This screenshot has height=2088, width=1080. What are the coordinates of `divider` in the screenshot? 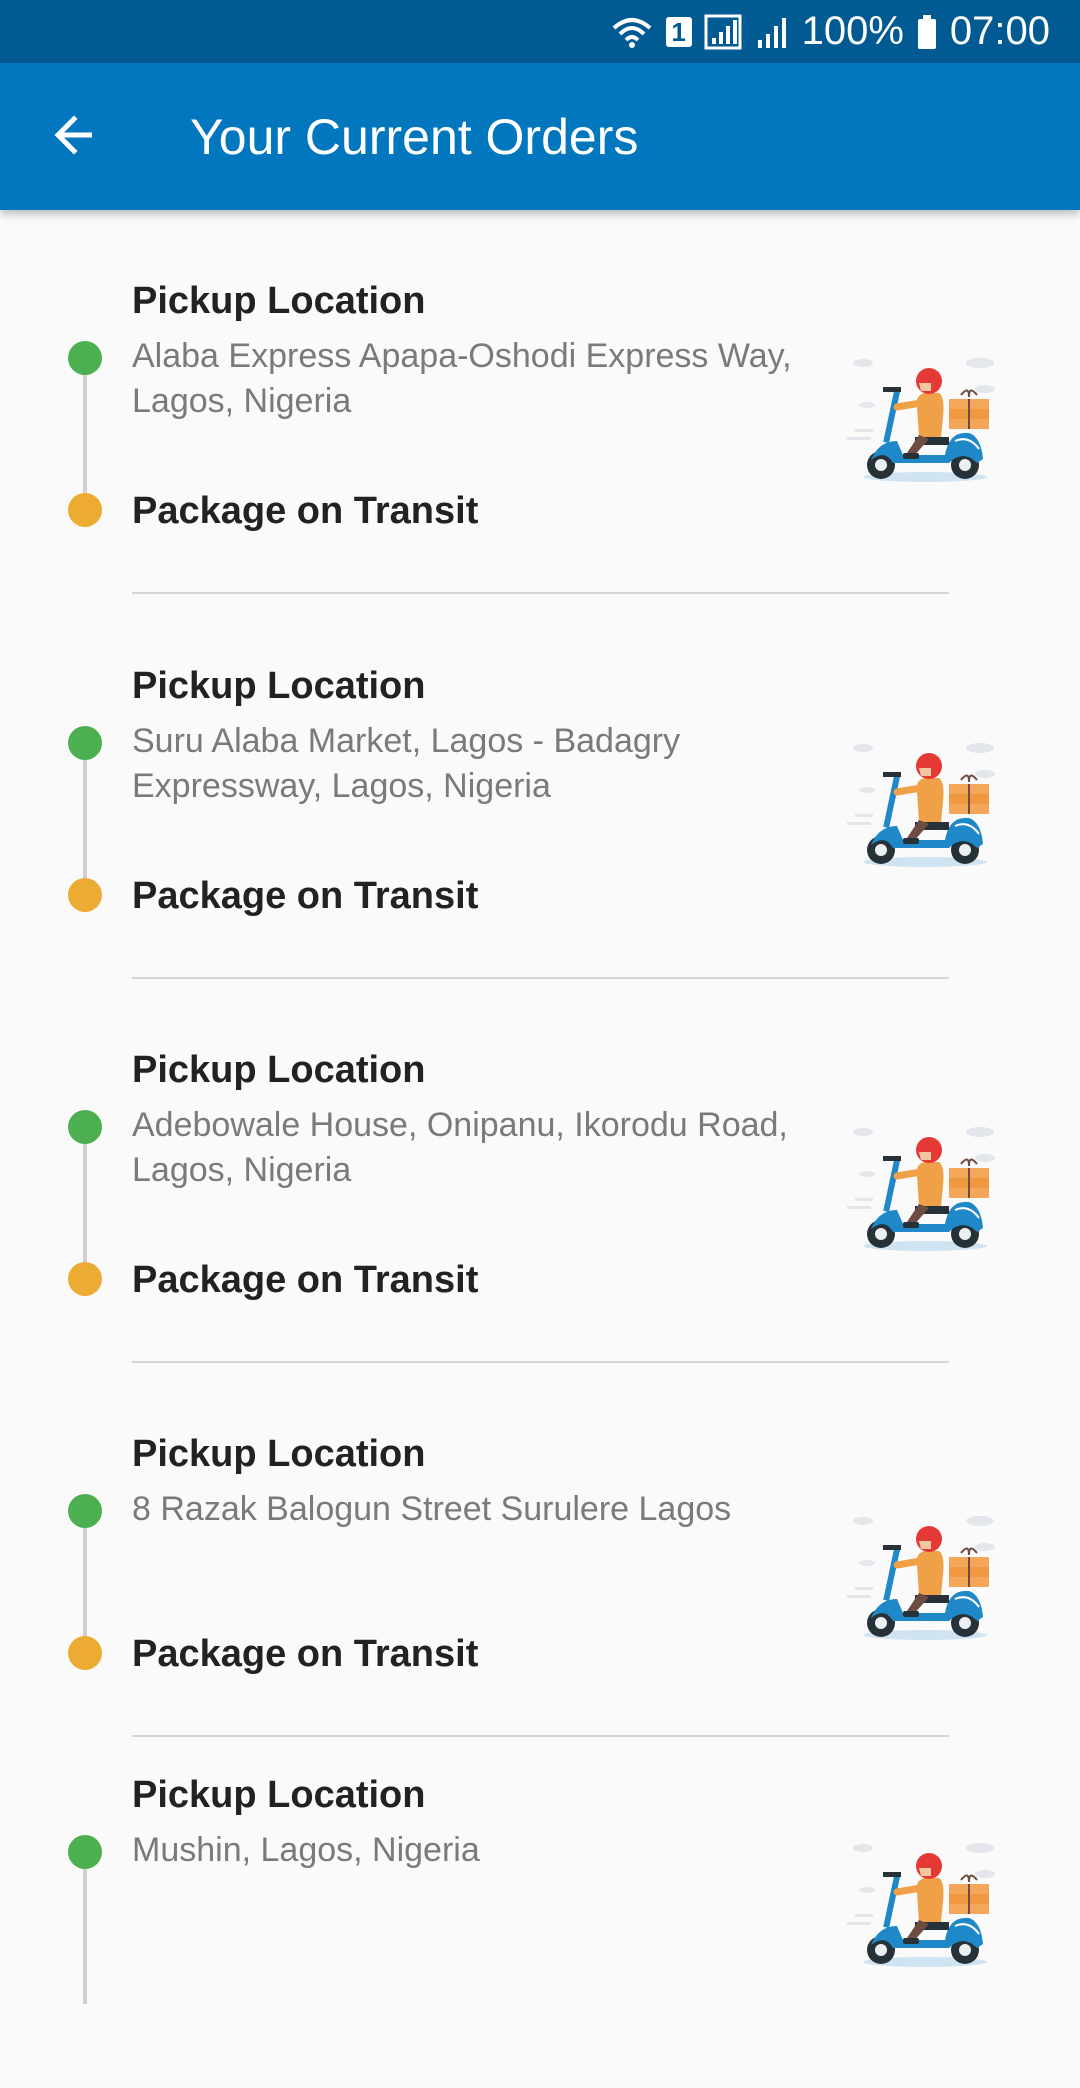 It's located at (540, 593).